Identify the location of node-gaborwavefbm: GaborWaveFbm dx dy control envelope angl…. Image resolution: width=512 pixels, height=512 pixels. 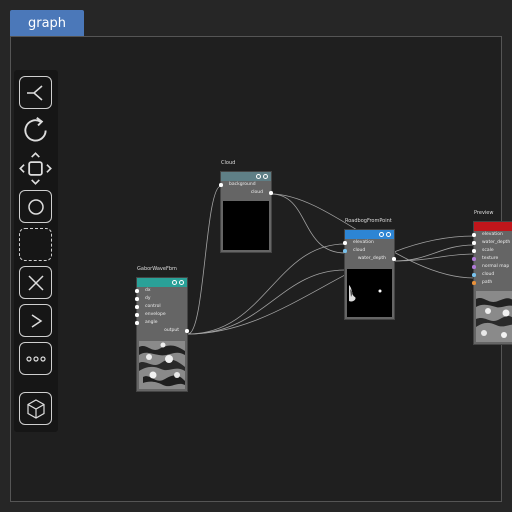
(162, 328).